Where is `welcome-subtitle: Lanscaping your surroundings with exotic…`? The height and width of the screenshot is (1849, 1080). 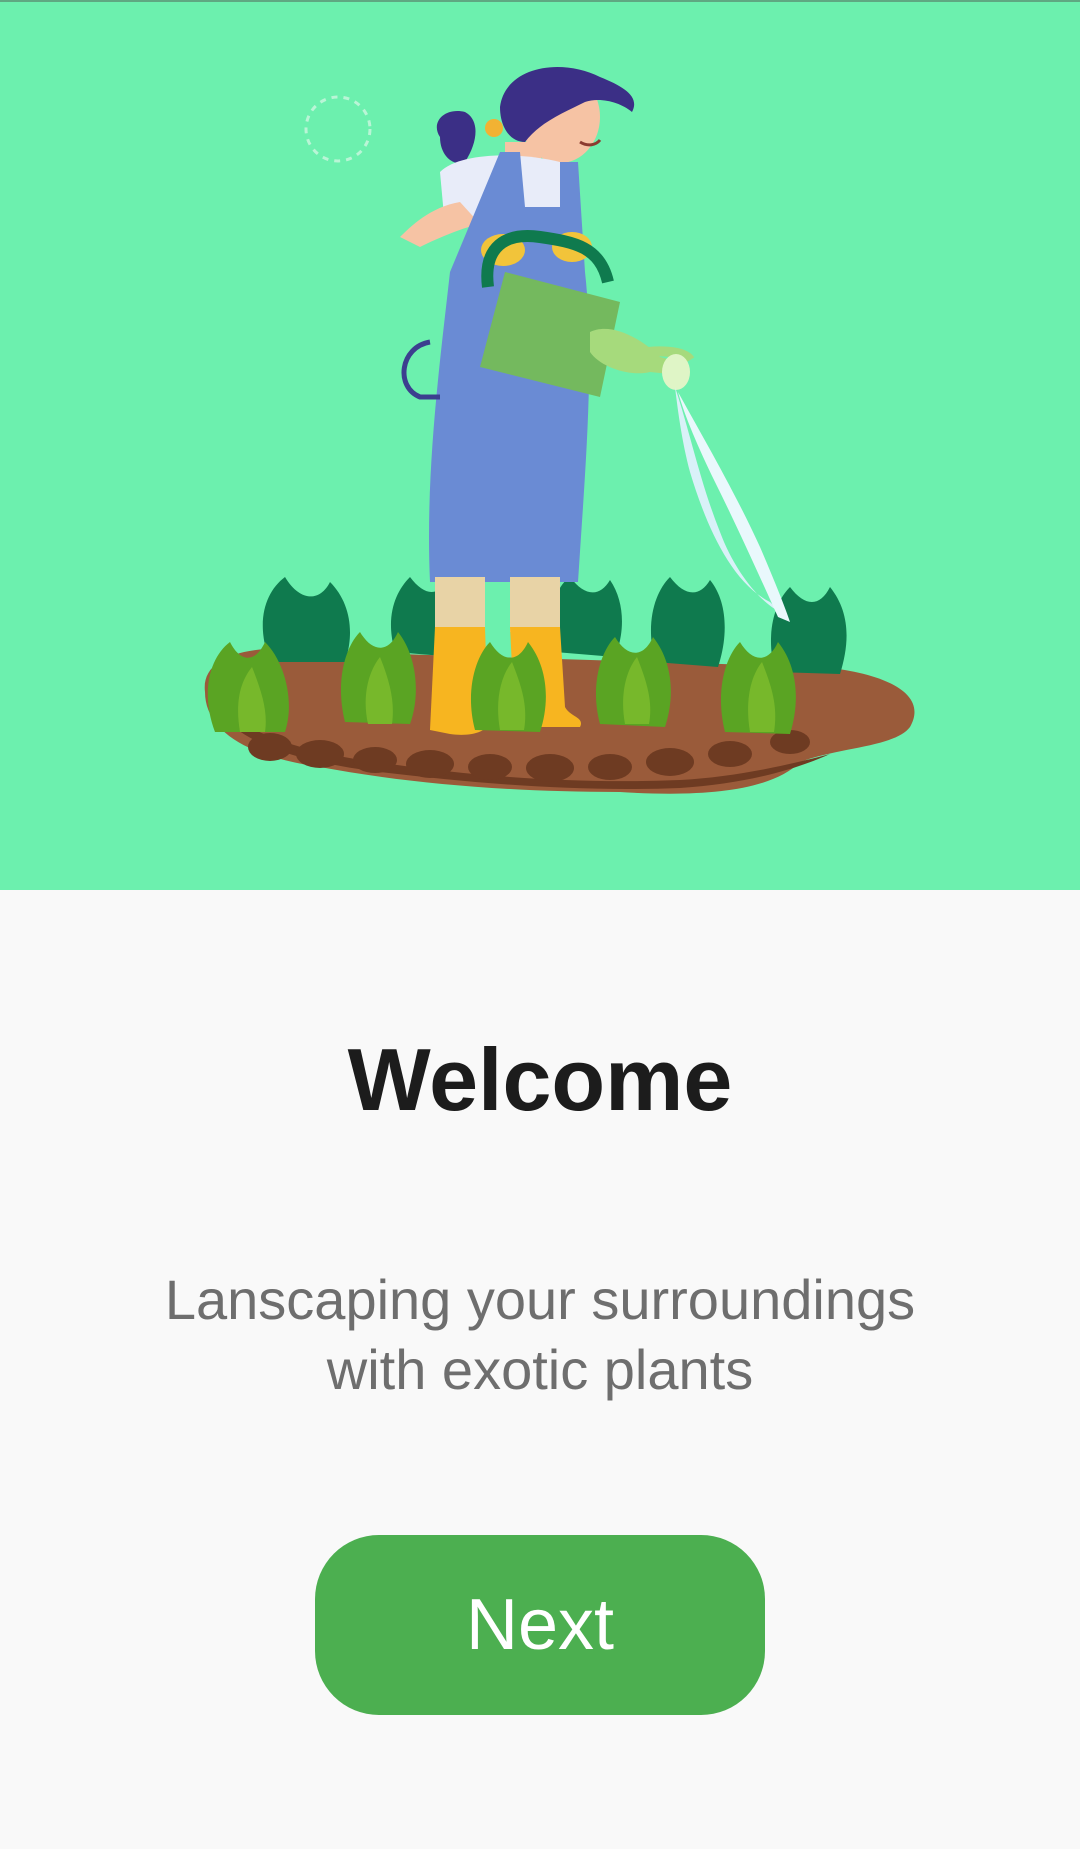 welcome-subtitle: Lanscaping your surroundings with exotic… is located at coordinates (540, 1335).